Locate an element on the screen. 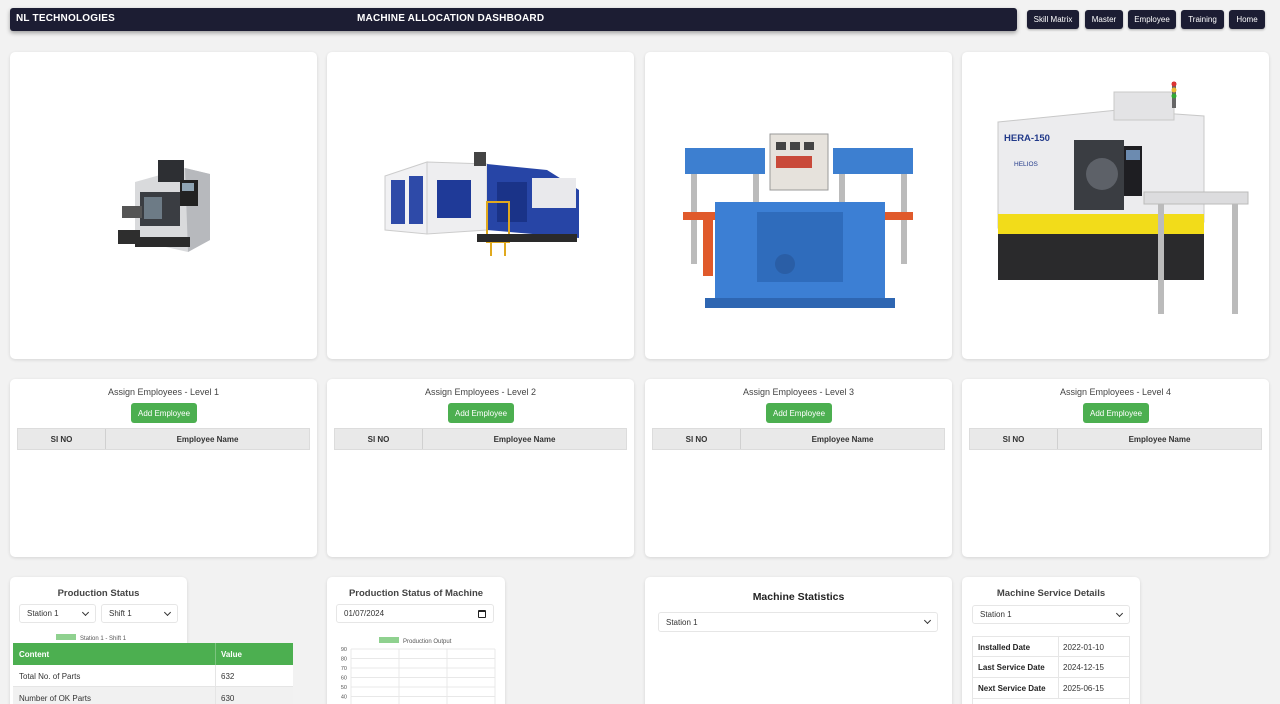  statistics-table-header: Content Value is located at coordinates (153, 654).